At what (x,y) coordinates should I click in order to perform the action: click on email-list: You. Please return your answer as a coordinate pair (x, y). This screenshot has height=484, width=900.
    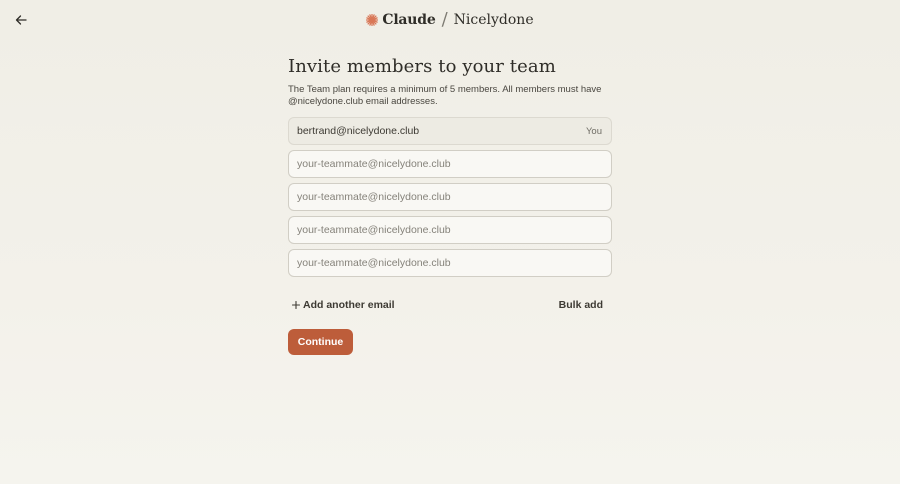
    Looking at the image, I should click on (450, 197).